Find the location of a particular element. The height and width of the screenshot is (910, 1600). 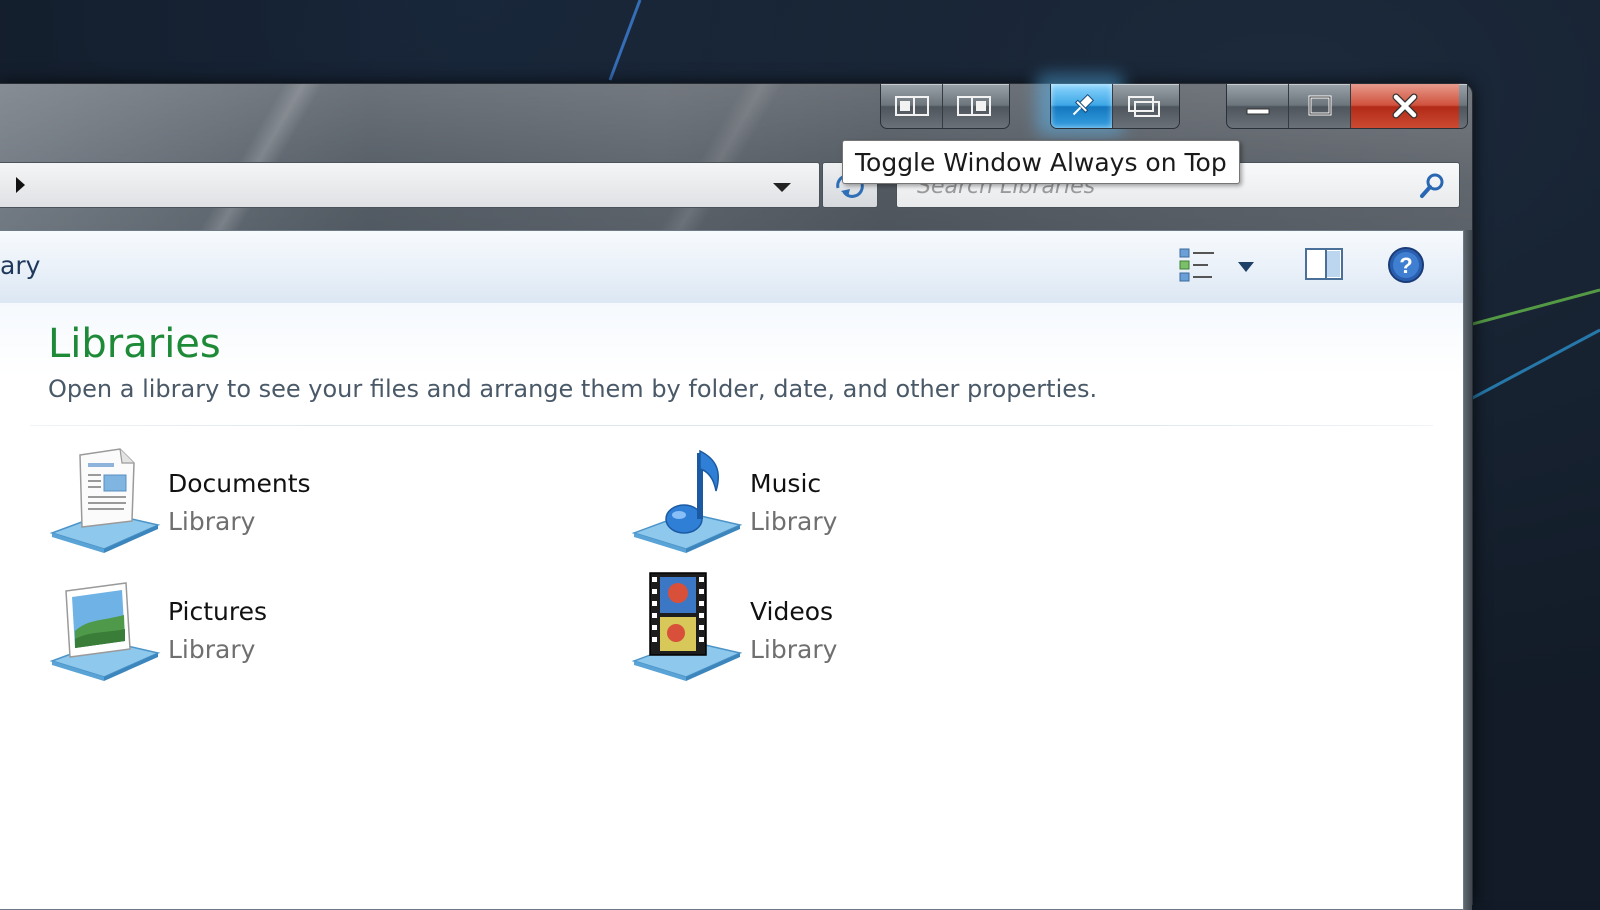

address-bar is located at coordinates (410, 185).